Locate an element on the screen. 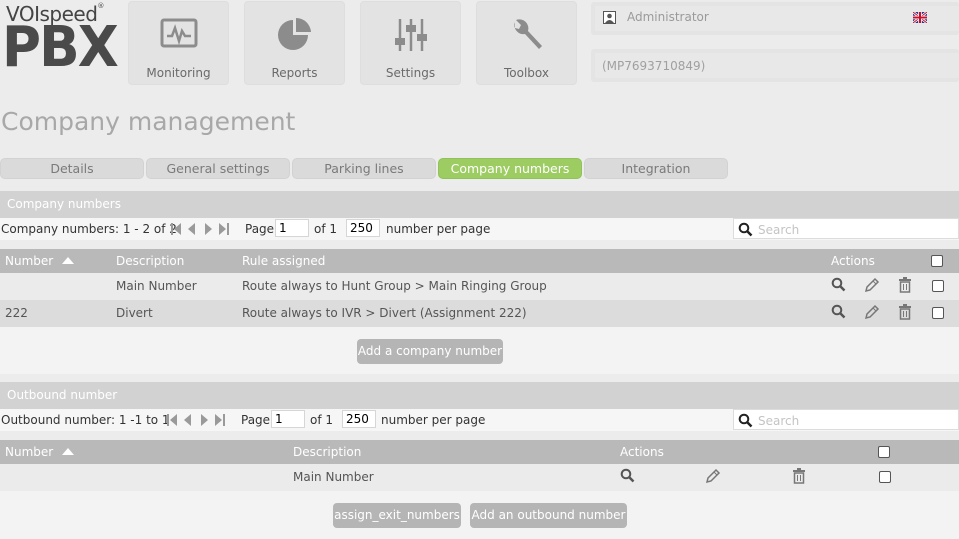 The width and height of the screenshot is (959, 539). nav-label: Monitoring is located at coordinates (178, 73).